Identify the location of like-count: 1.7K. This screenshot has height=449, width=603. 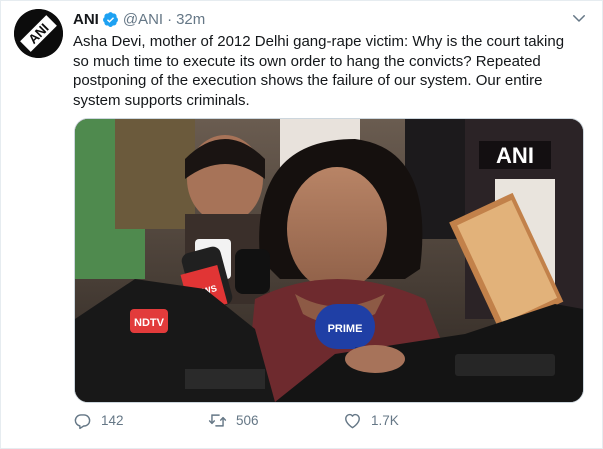
(385, 420).